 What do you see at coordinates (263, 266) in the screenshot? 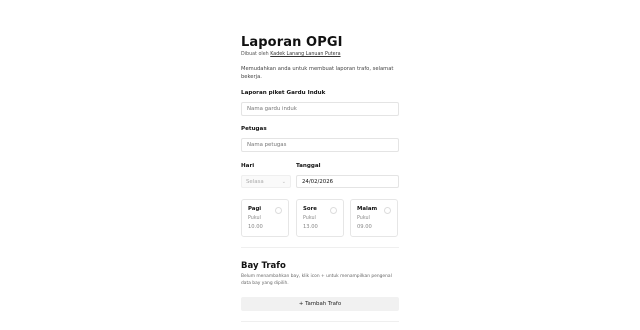
I see `bay-trafo-title: Bay Trafo` at bounding box center [263, 266].